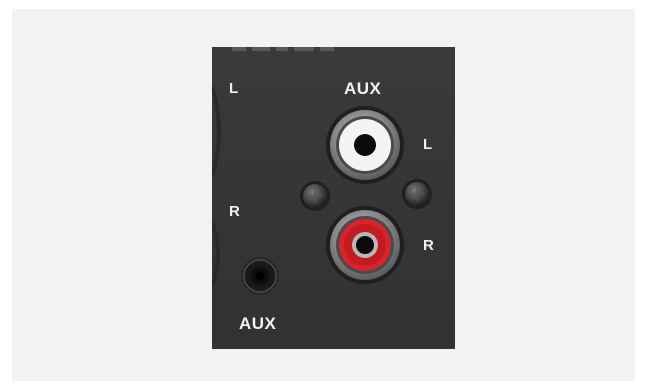 Image resolution: width=647 pixels, height=389 pixels. What do you see at coordinates (365, 245) in the screenshot?
I see `rca-jack-right` at bounding box center [365, 245].